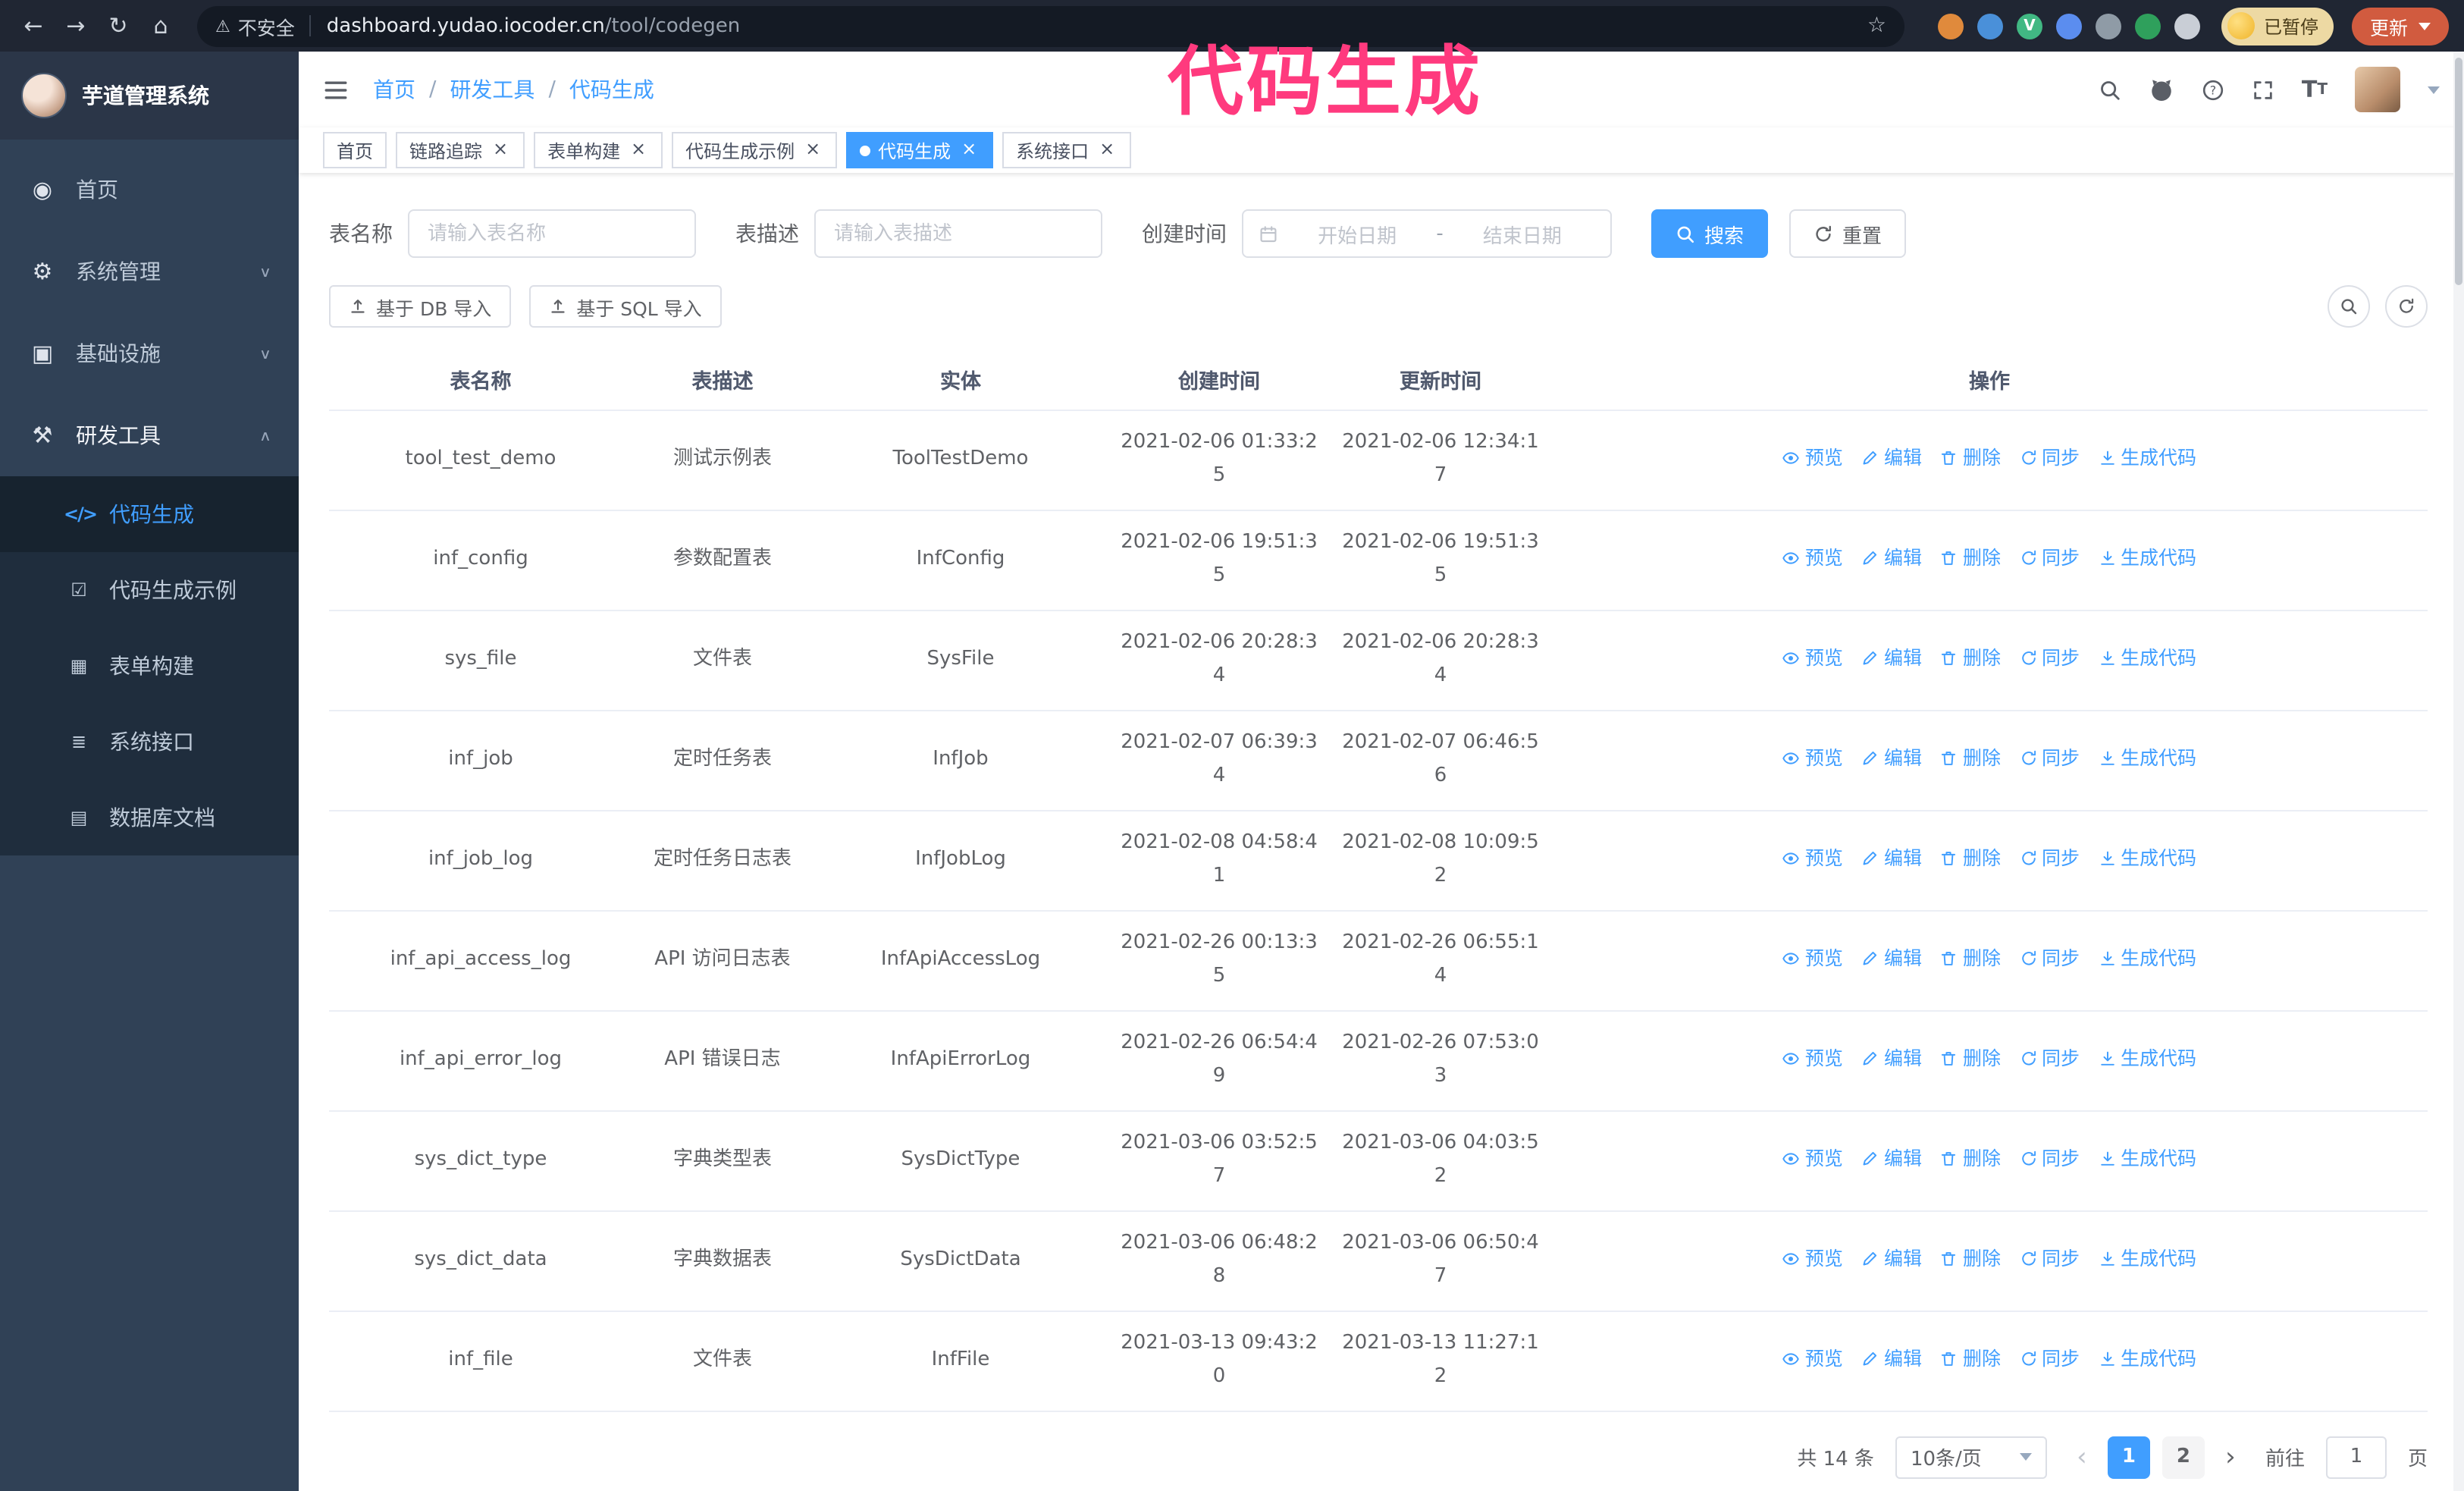  Describe the element at coordinates (150, 353) in the screenshot. I see `sidebar-item: ▣ 基础设施 ∨` at that location.